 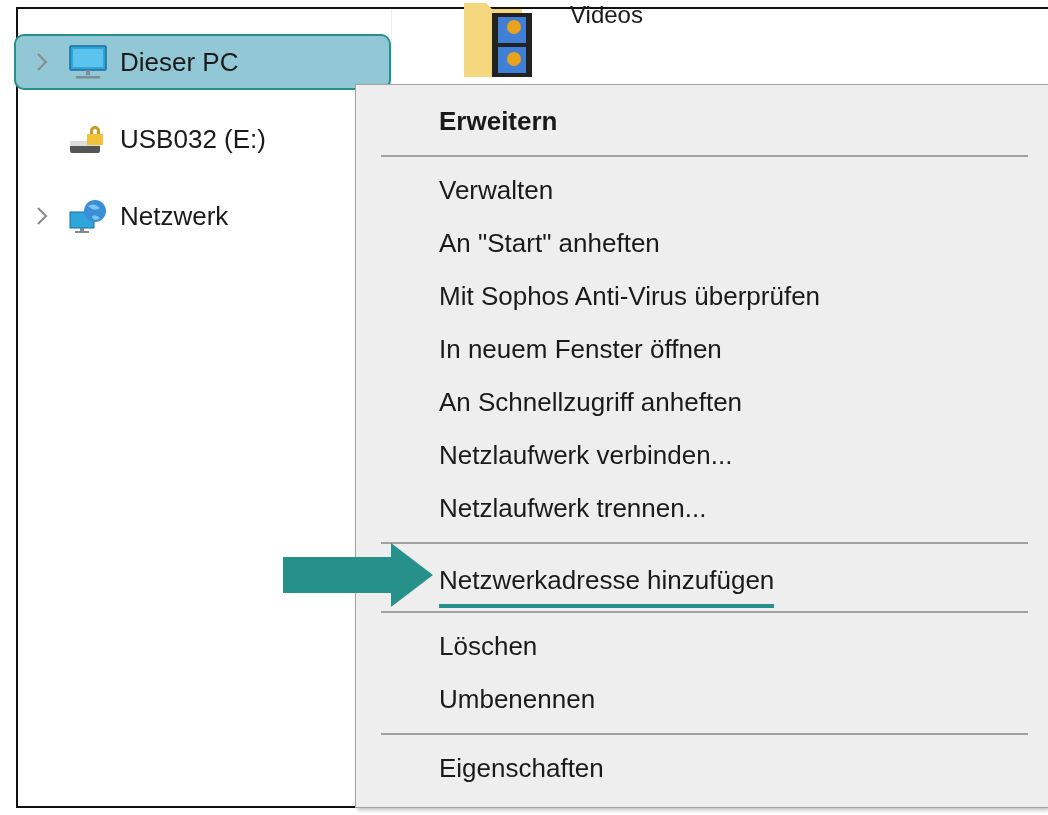 I want to click on folder-label: Videos, so click(x=606, y=15).